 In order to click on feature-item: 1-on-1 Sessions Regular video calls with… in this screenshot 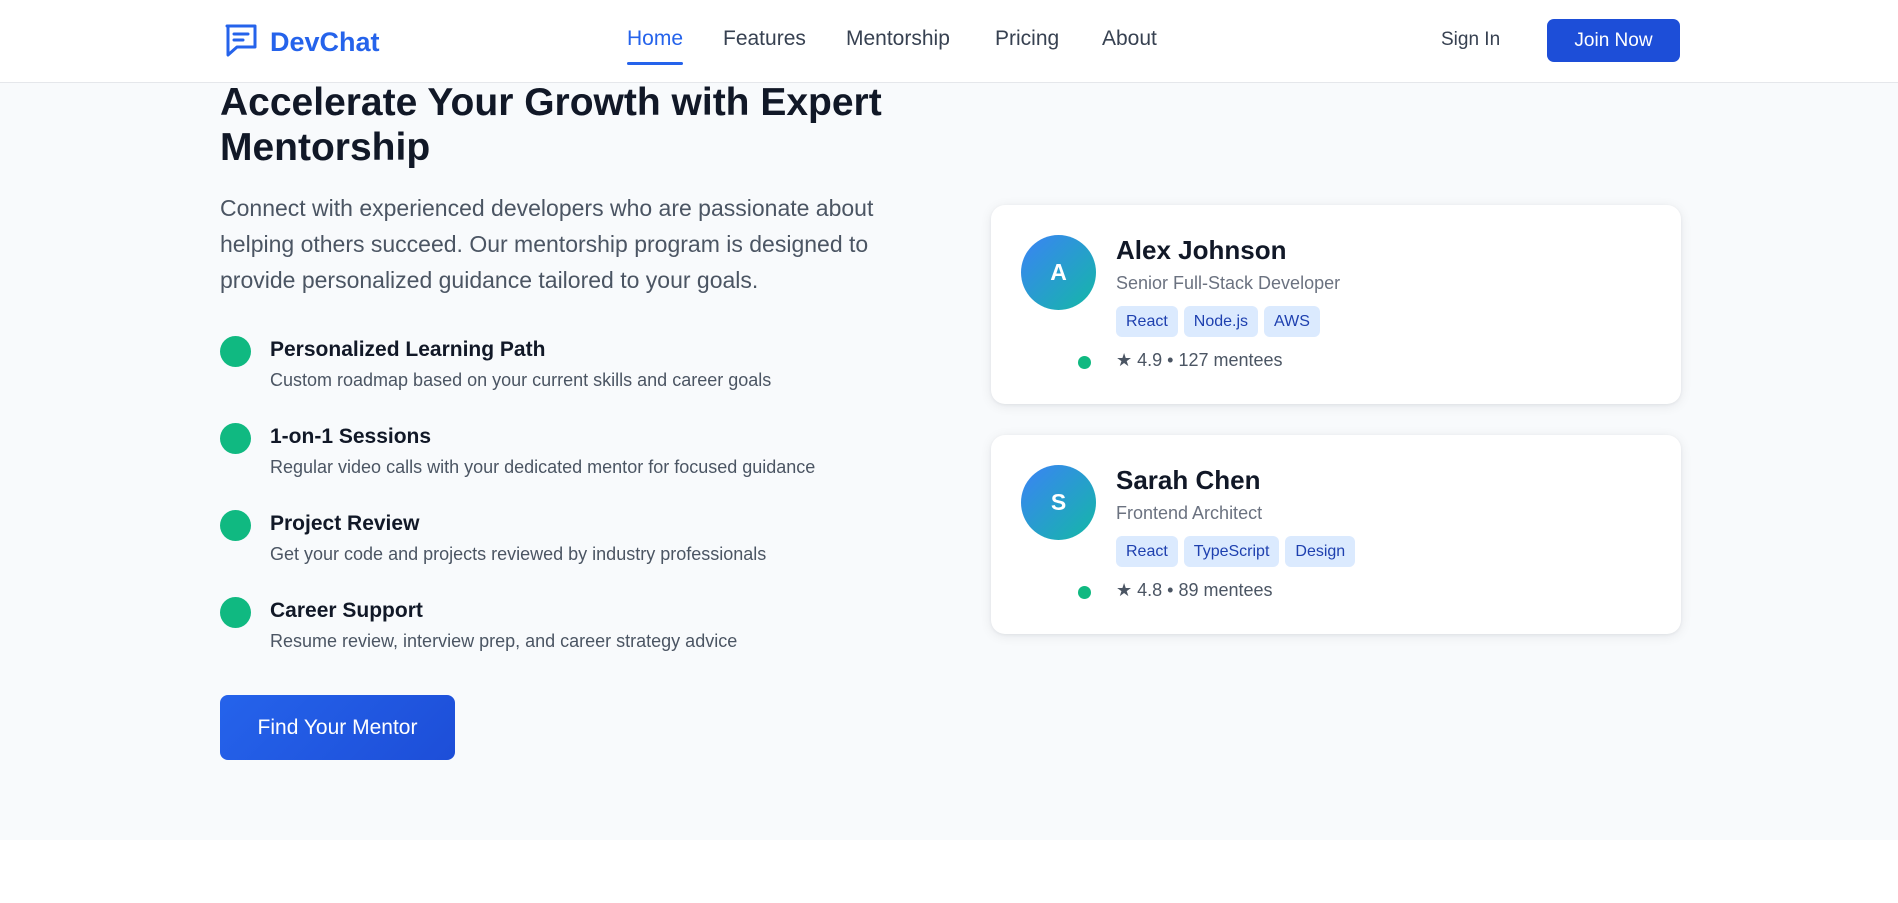, I will do `click(580, 453)`.